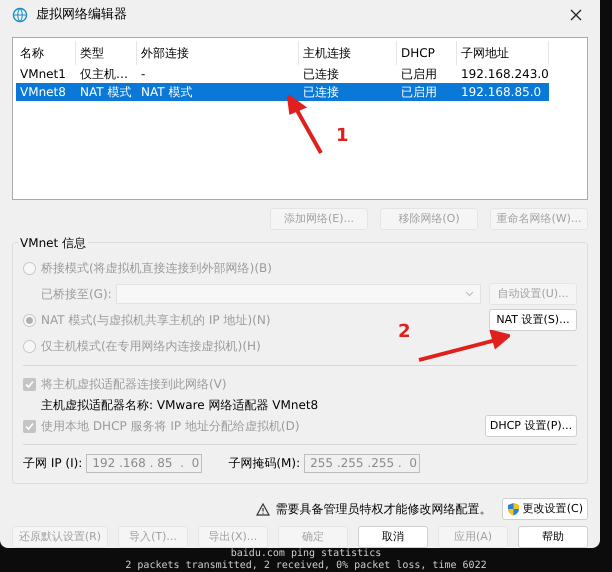  What do you see at coordinates (504, 75) in the screenshot?
I see `table-cell-text: 192.168.243.0` at bounding box center [504, 75].